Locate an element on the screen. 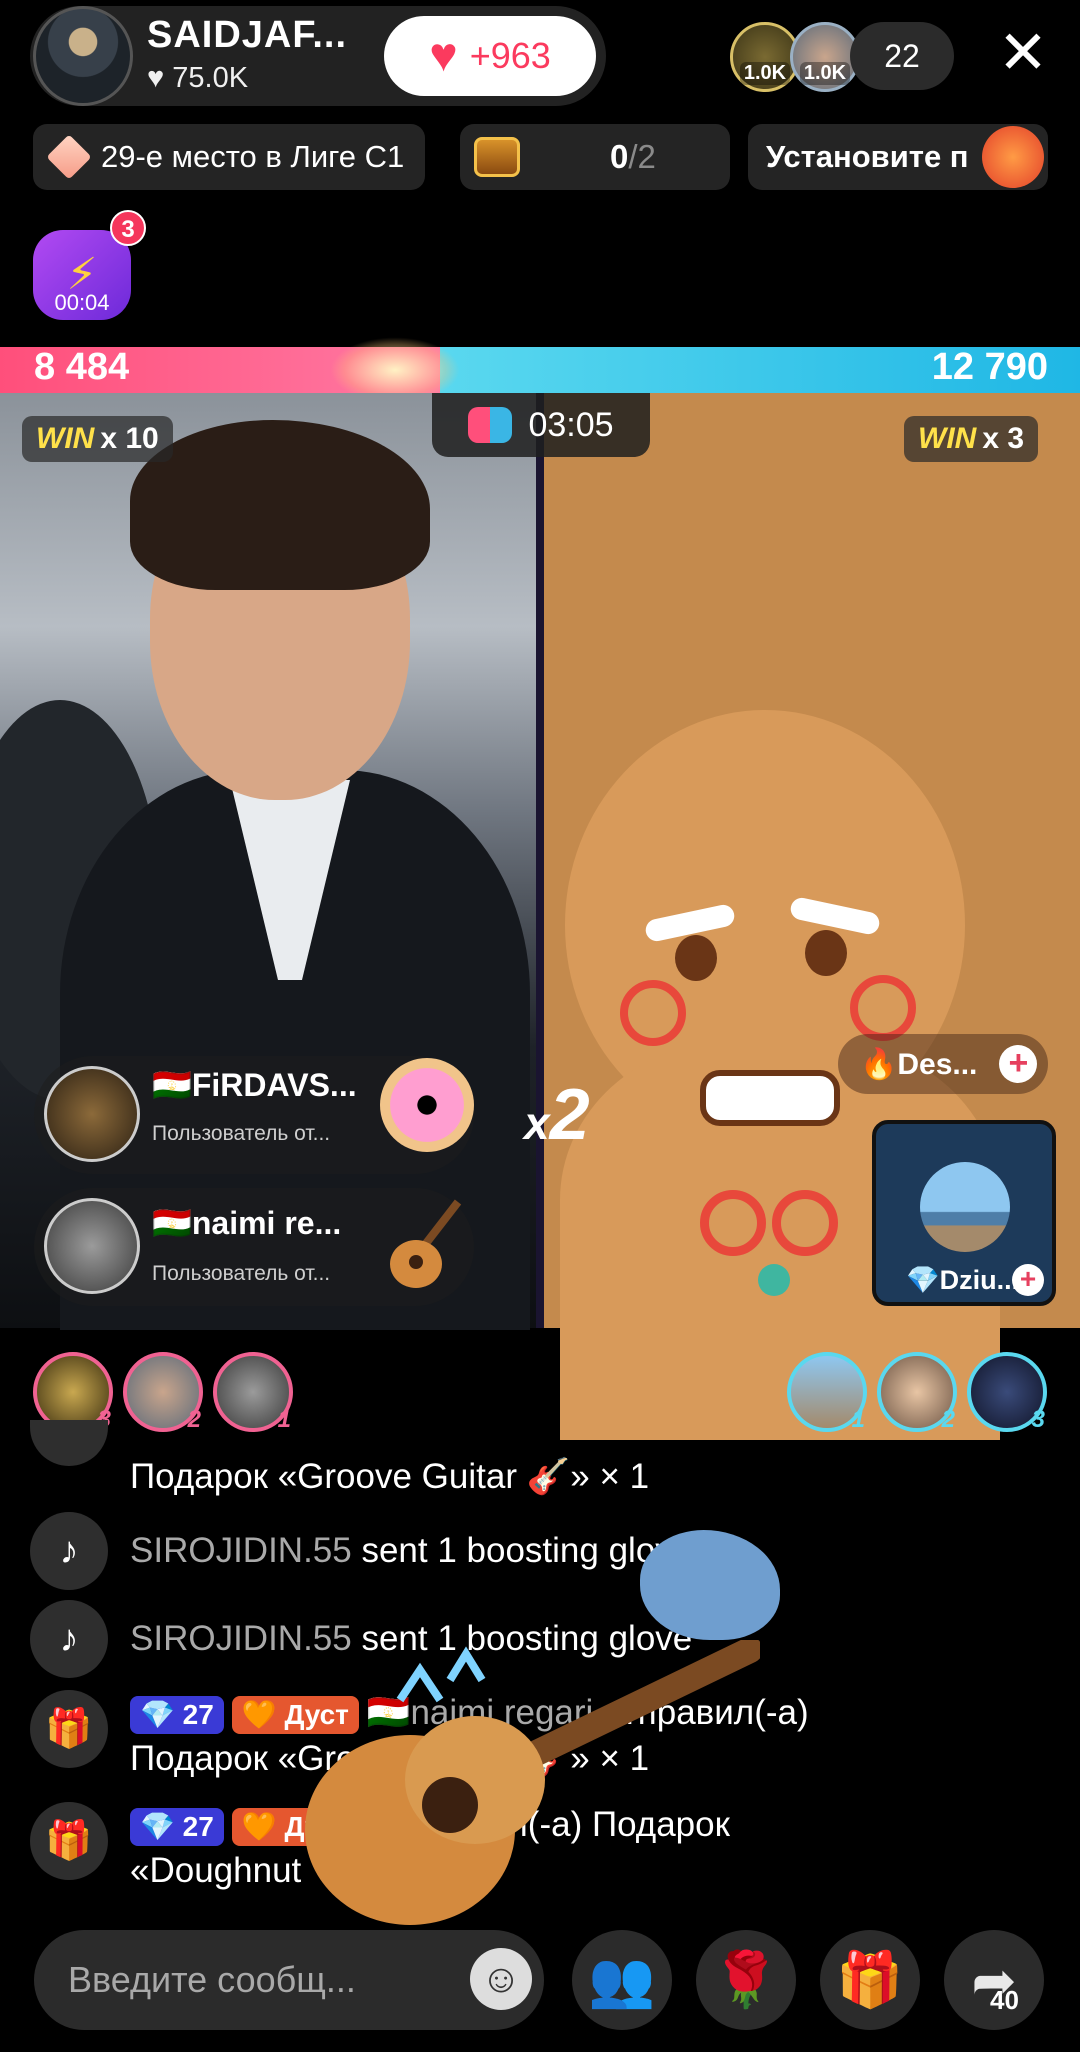  gingerbread-cheek-right is located at coordinates (883, 1008).